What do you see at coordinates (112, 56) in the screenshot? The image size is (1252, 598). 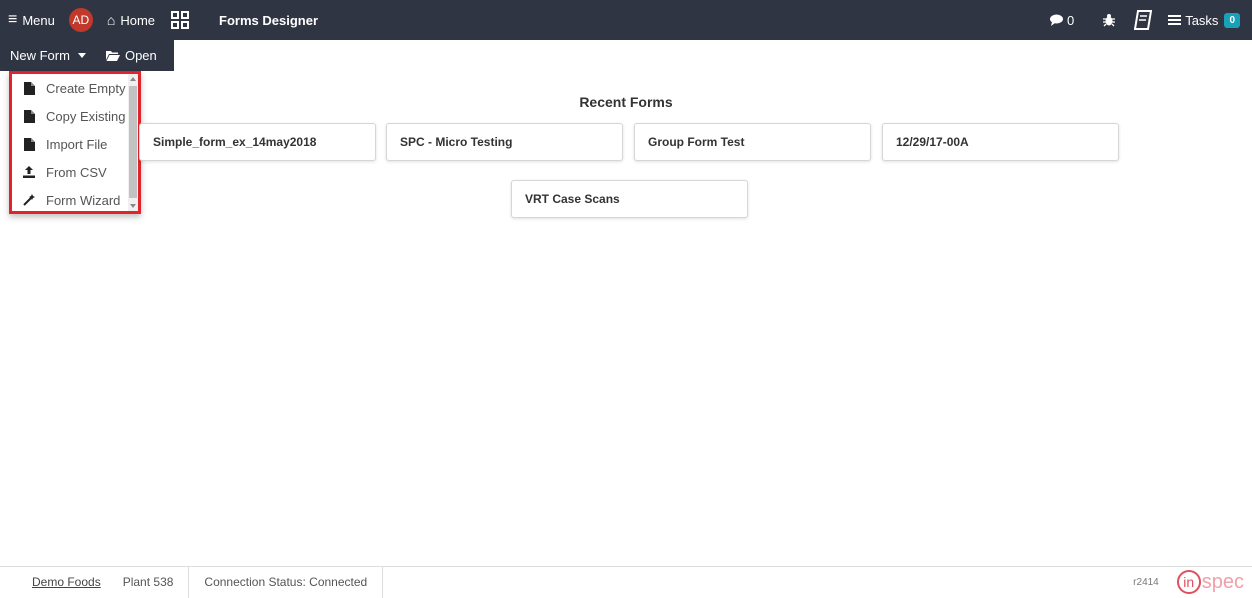 I see `folder-open-icon` at bounding box center [112, 56].